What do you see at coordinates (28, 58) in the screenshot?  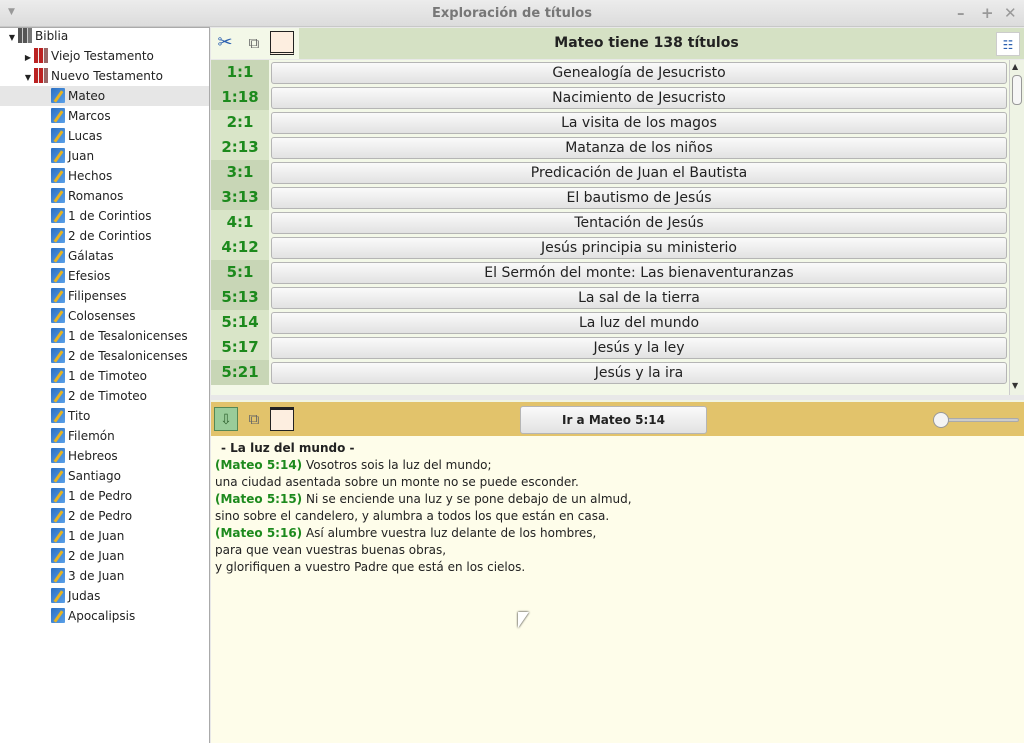 I see `collapsed-arrow-icon: ▶` at bounding box center [28, 58].